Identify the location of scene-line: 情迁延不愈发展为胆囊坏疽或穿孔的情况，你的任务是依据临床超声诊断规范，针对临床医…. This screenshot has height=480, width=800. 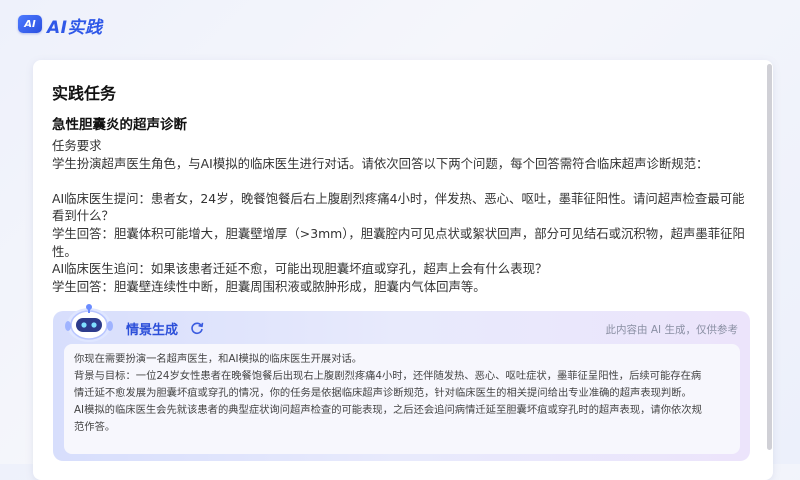
(383, 393).